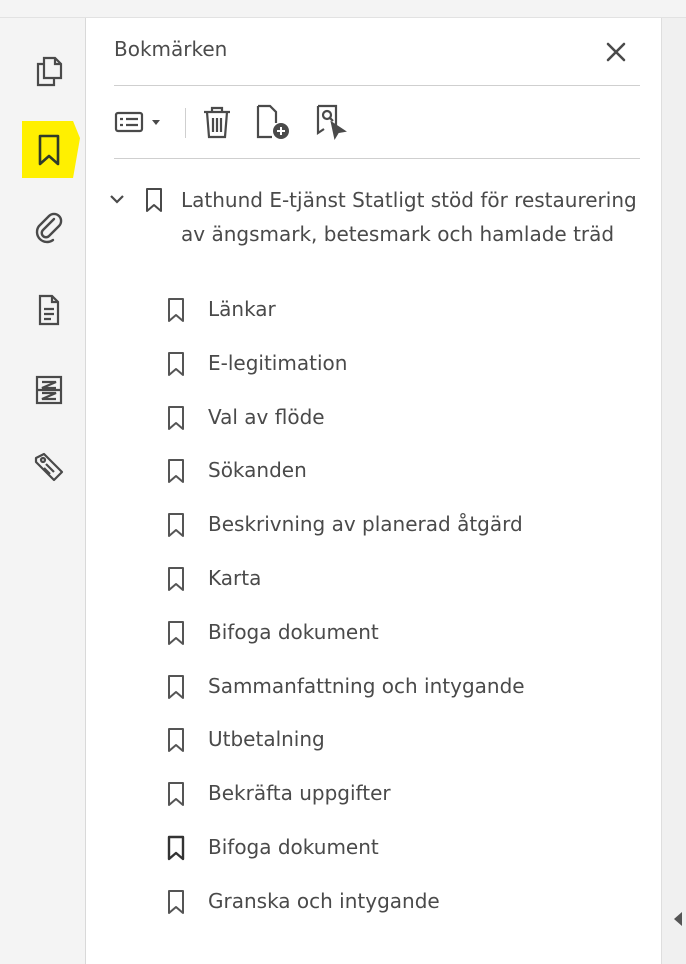  I want to click on bookmark-item: Länkar, so click(406, 310).